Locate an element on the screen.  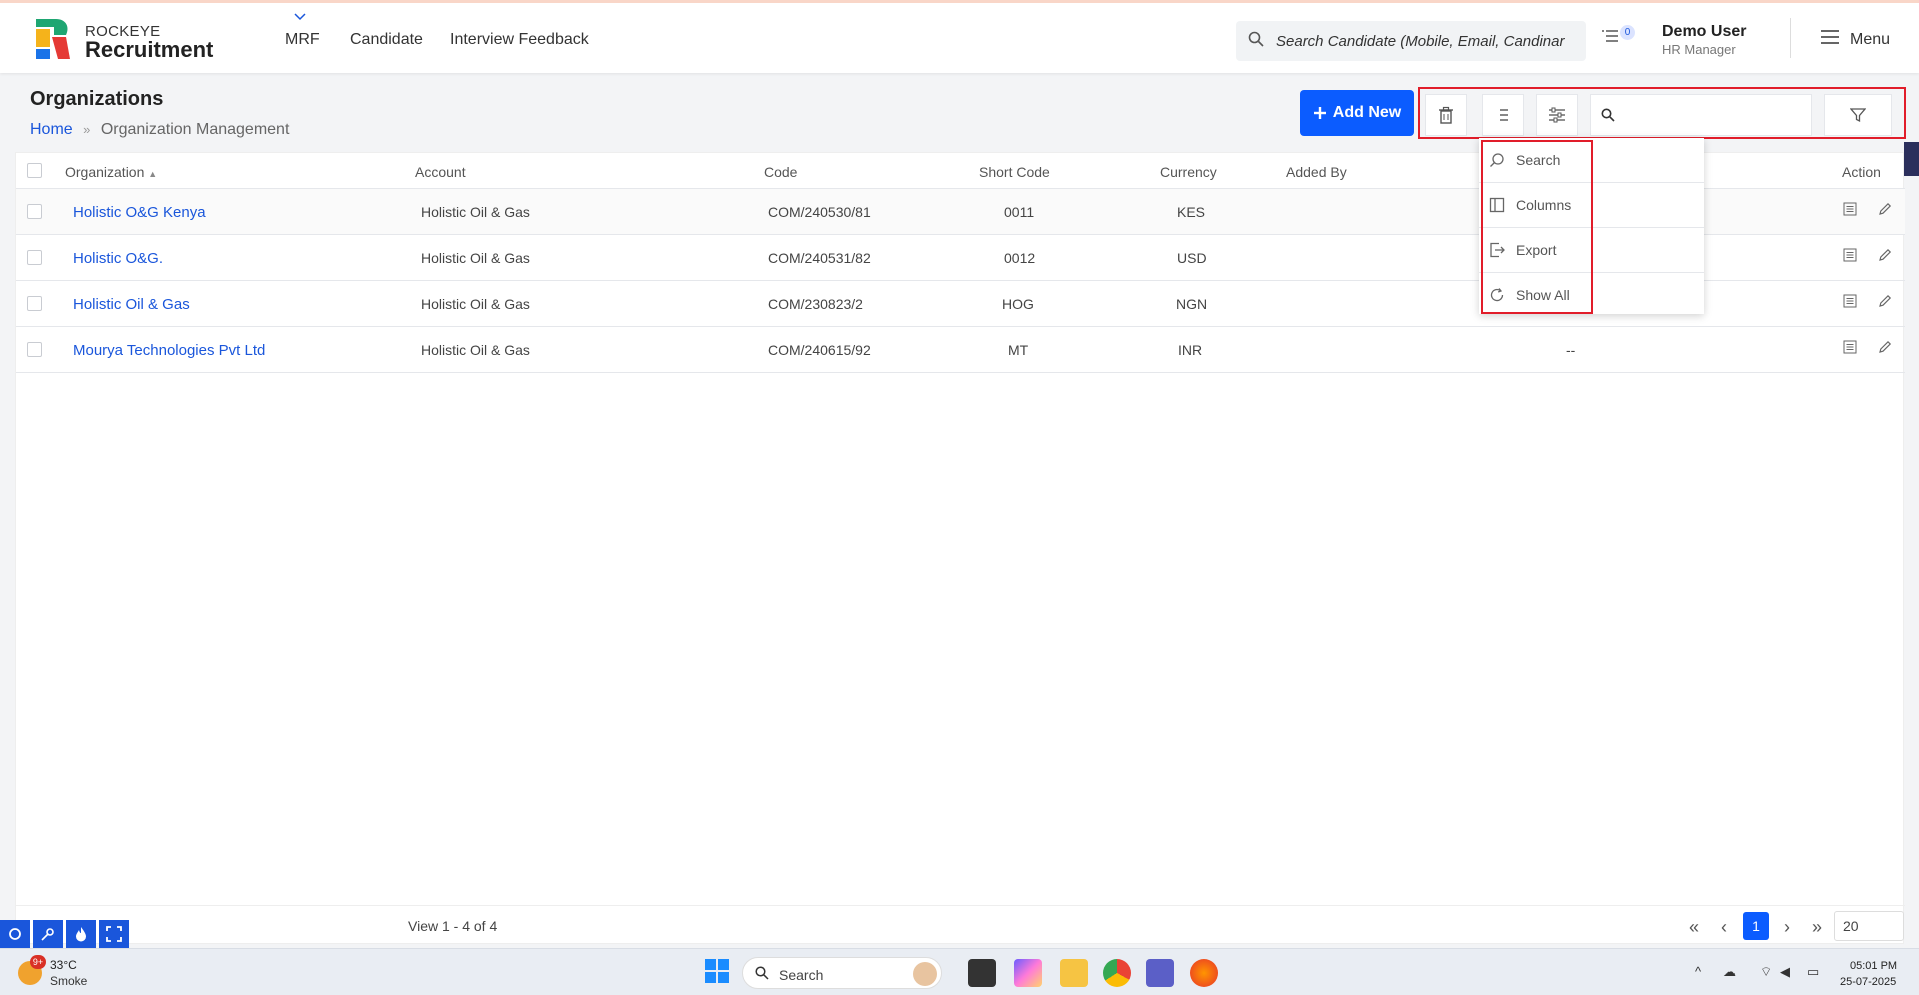
nav-mrf: MRF is located at coordinates (302, 40).